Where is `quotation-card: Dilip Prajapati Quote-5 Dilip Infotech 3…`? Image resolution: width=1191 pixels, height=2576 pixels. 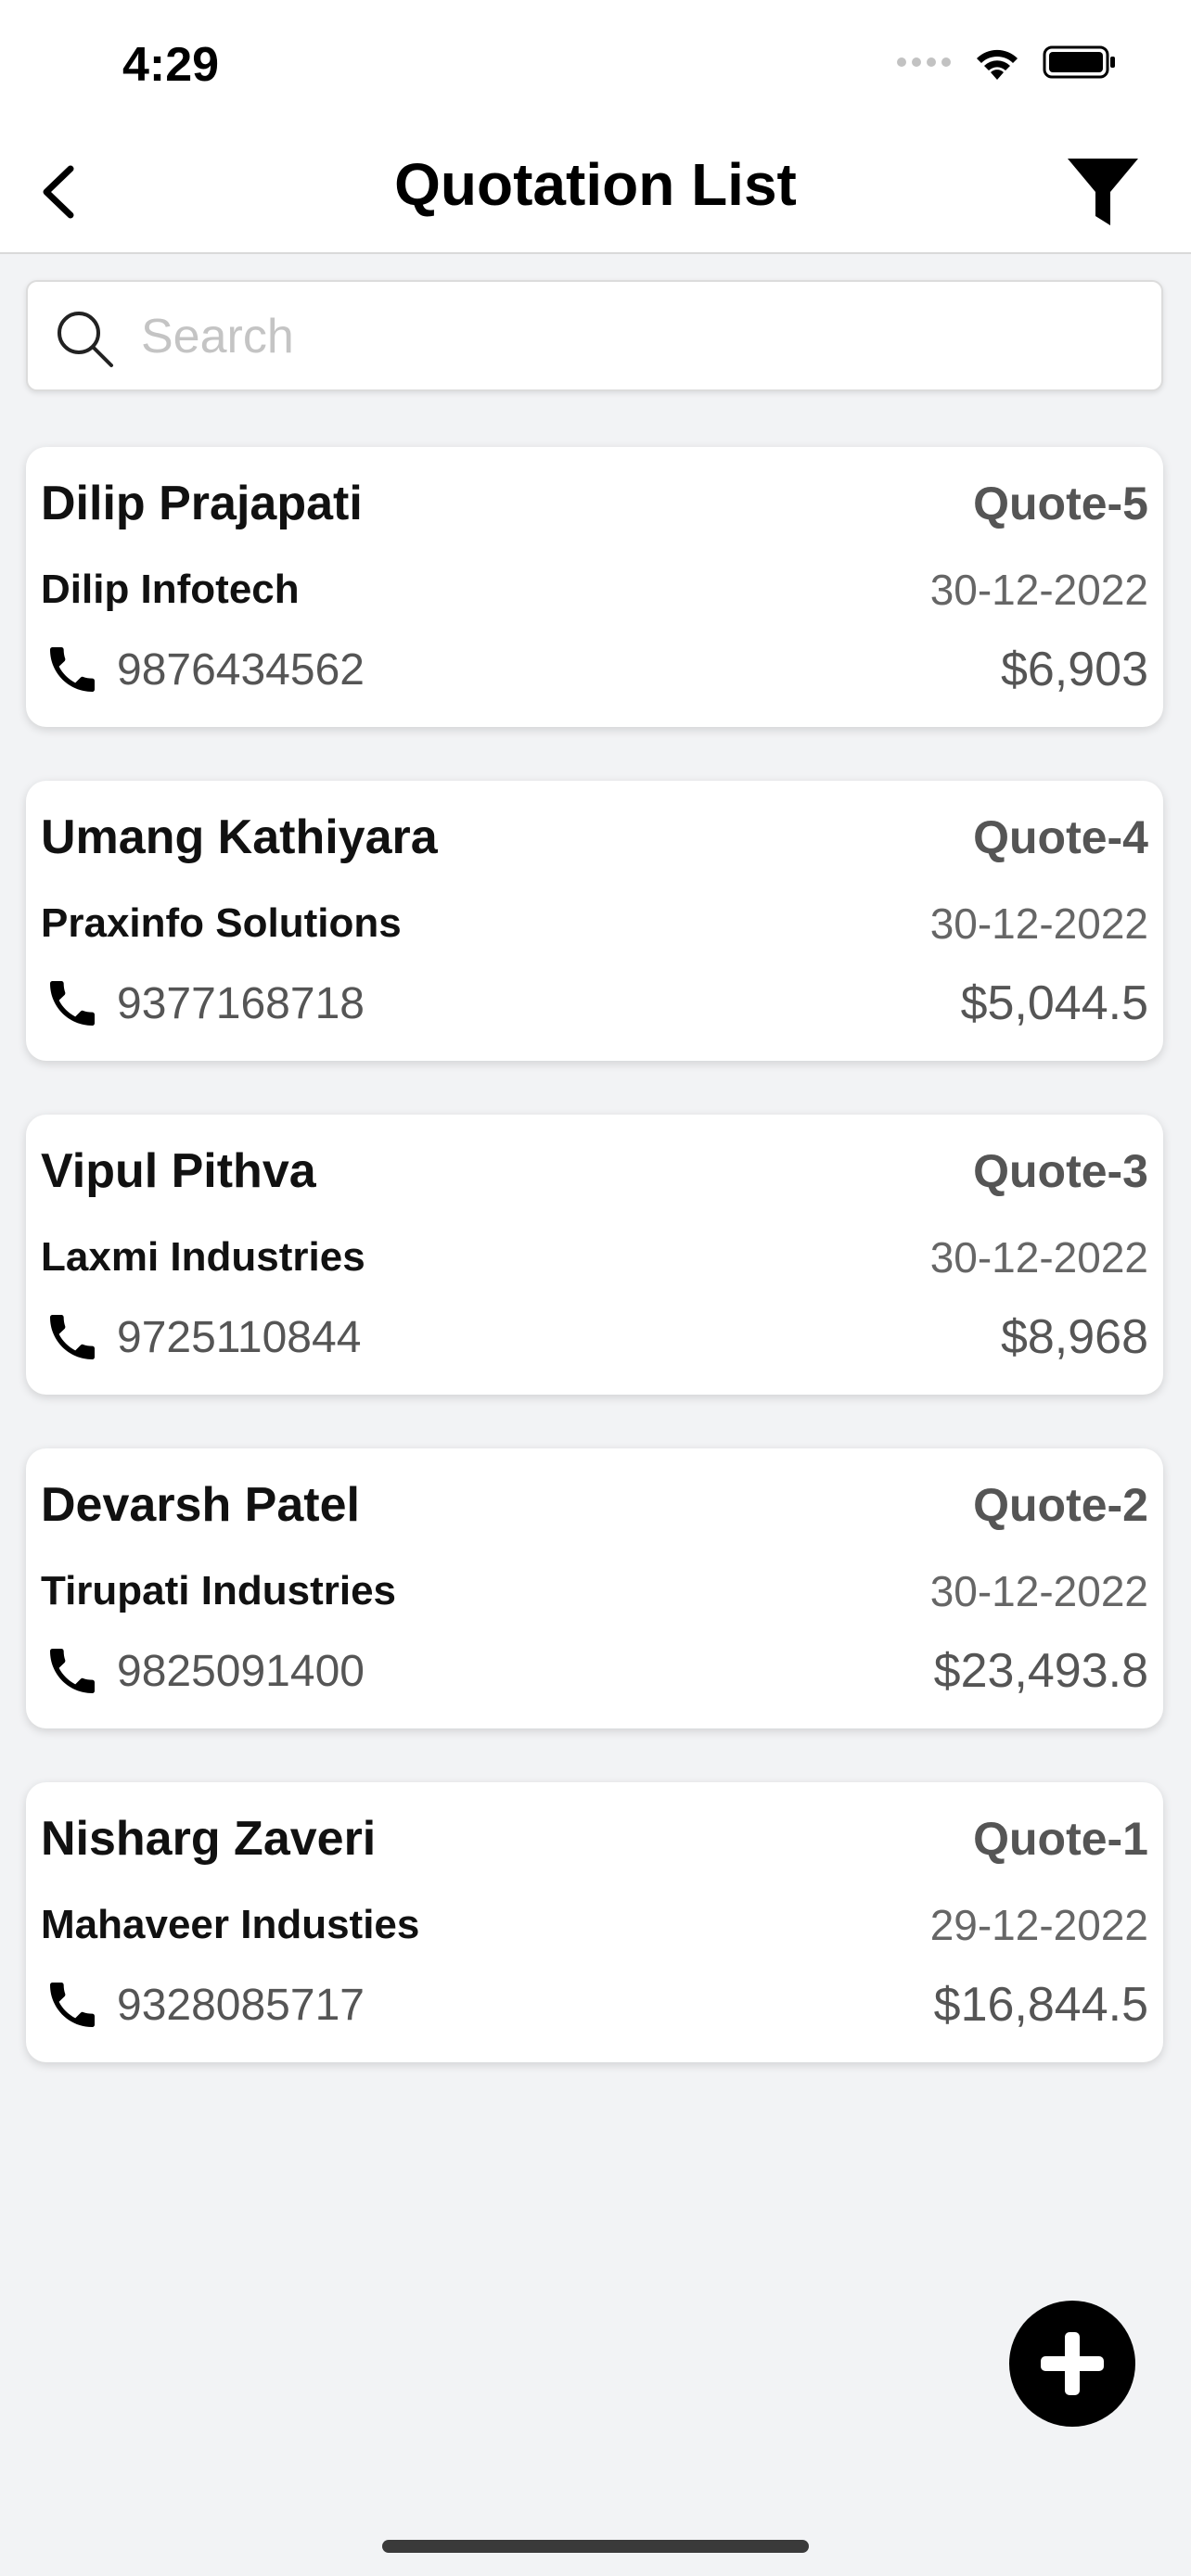 quotation-card: Dilip Prajapati Quote-5 Dilip Infotech 3… is located at coordinates (594, 587).